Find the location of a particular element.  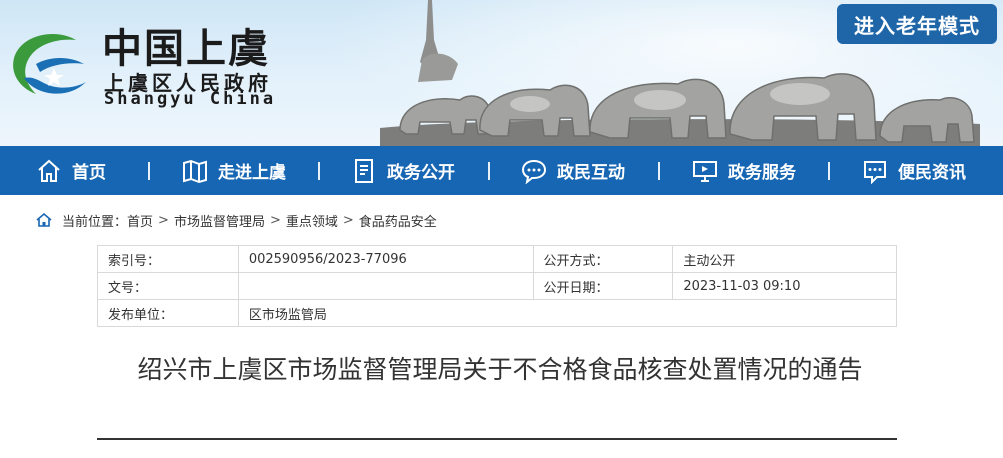

table-row: 发布单位： 区市场监管局 is located at coordinates (497, 313).